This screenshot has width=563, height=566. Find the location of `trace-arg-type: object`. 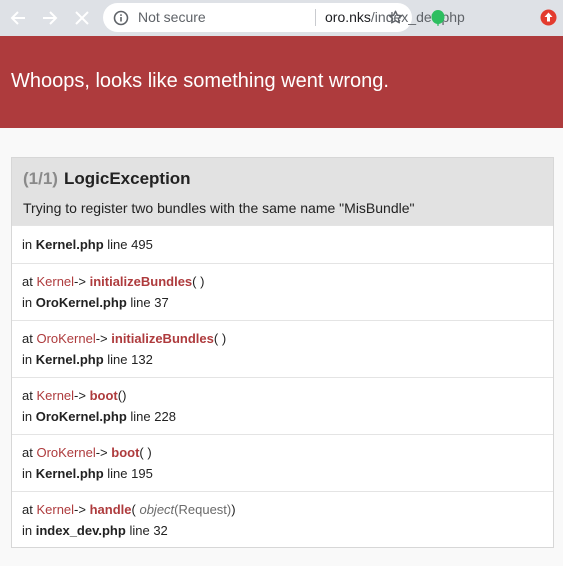

trace-arg-type: object is located at coordinates (157, 509).